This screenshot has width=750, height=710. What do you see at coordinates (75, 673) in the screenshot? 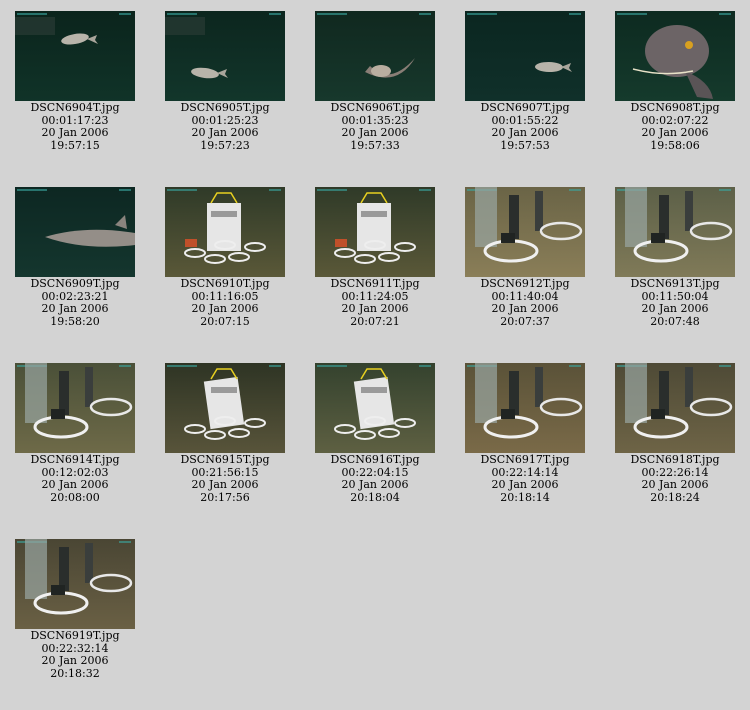
I see `capture-time: 20:18:32` at bounding box center [75, 673].